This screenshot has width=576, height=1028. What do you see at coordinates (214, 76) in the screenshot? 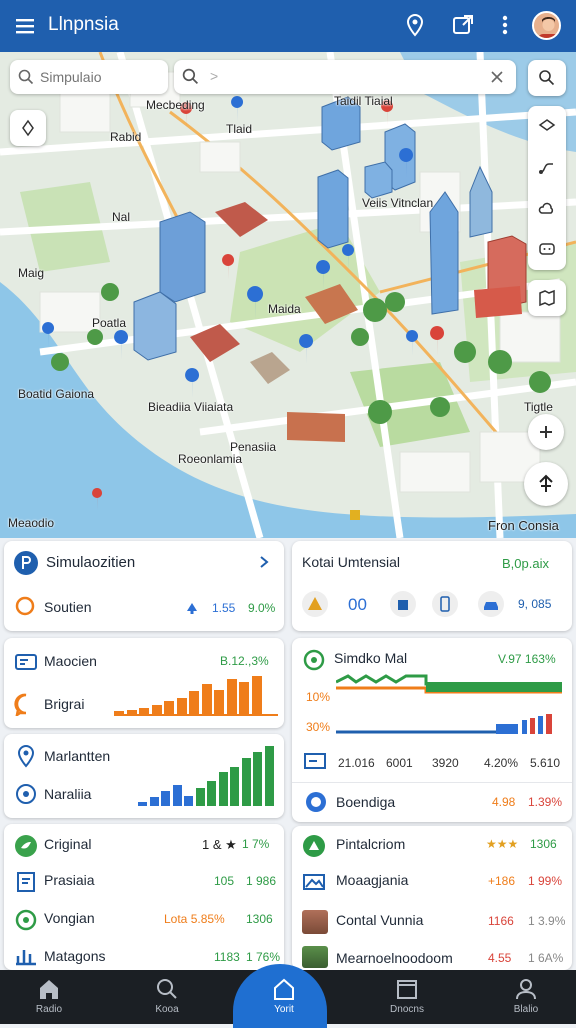
I see `search-input-right: >` at bounding box center [214, 76].